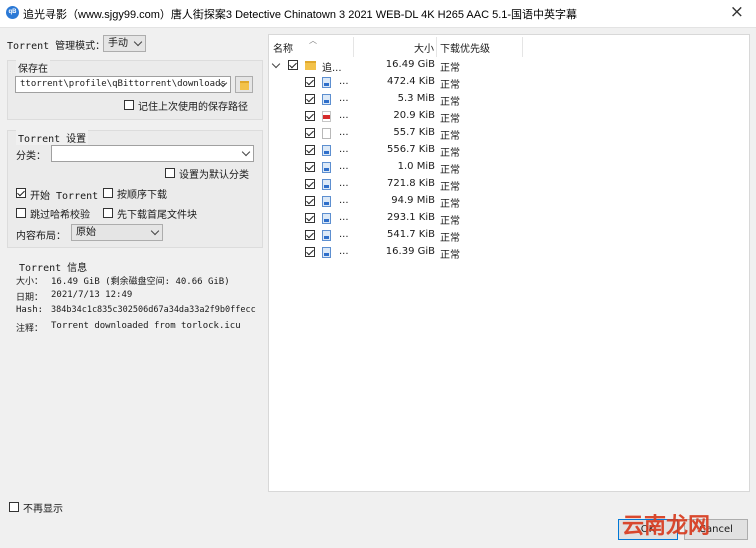 The width and height of the screenshot is (756, 548). I want to click on info-size-value: 16.49 GiB (剩余磁盘空间: 40.66 GiB), so click(140, 282).